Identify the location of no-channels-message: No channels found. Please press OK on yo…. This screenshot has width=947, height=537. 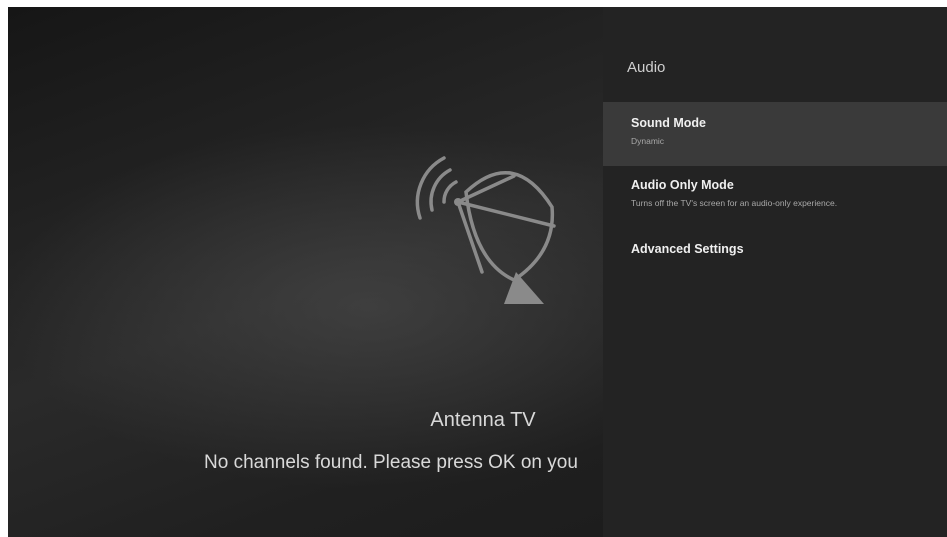
(391, 462).